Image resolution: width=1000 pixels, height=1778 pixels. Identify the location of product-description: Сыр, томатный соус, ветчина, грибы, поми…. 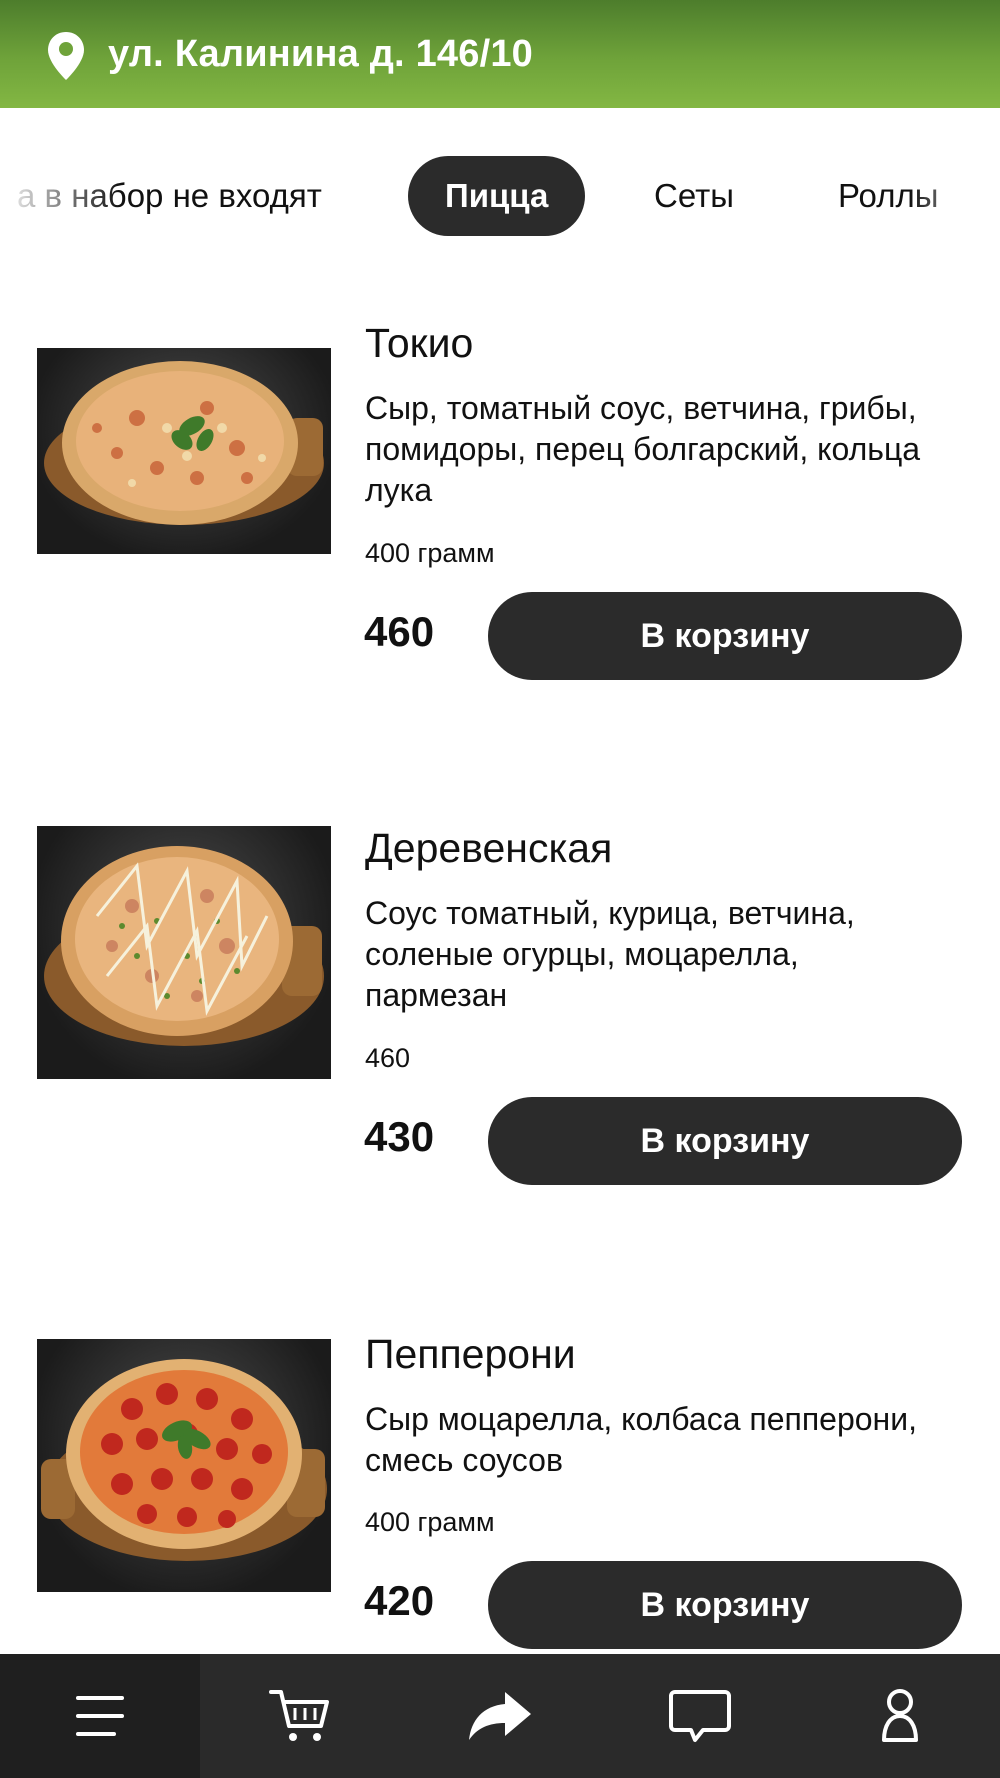
(643, 449).